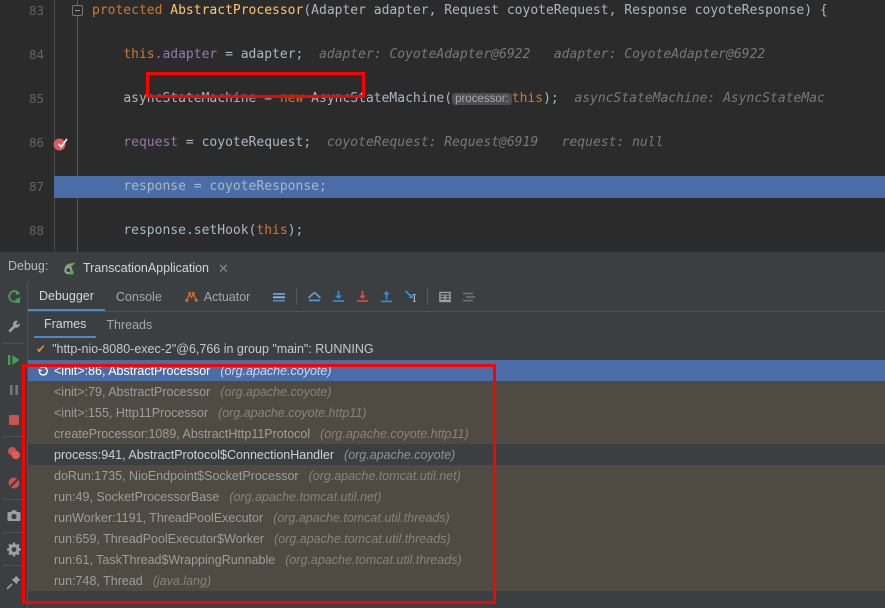  I want to click on kw-this: this, so click(527, 98).